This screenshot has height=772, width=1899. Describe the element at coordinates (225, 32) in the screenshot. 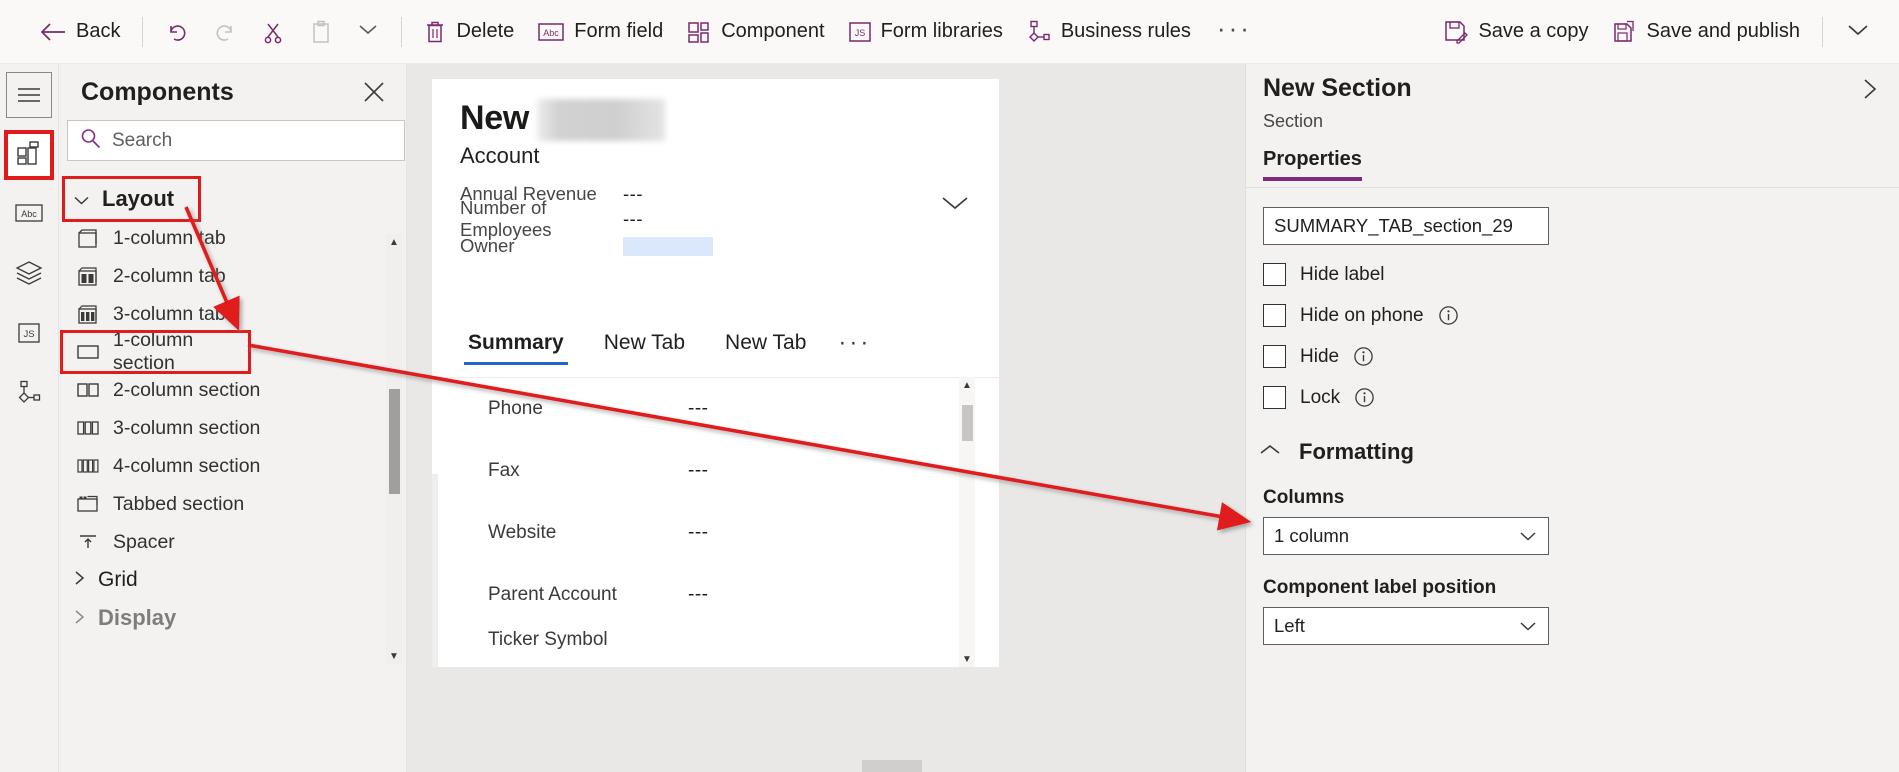

I see `redo-button` at that location.